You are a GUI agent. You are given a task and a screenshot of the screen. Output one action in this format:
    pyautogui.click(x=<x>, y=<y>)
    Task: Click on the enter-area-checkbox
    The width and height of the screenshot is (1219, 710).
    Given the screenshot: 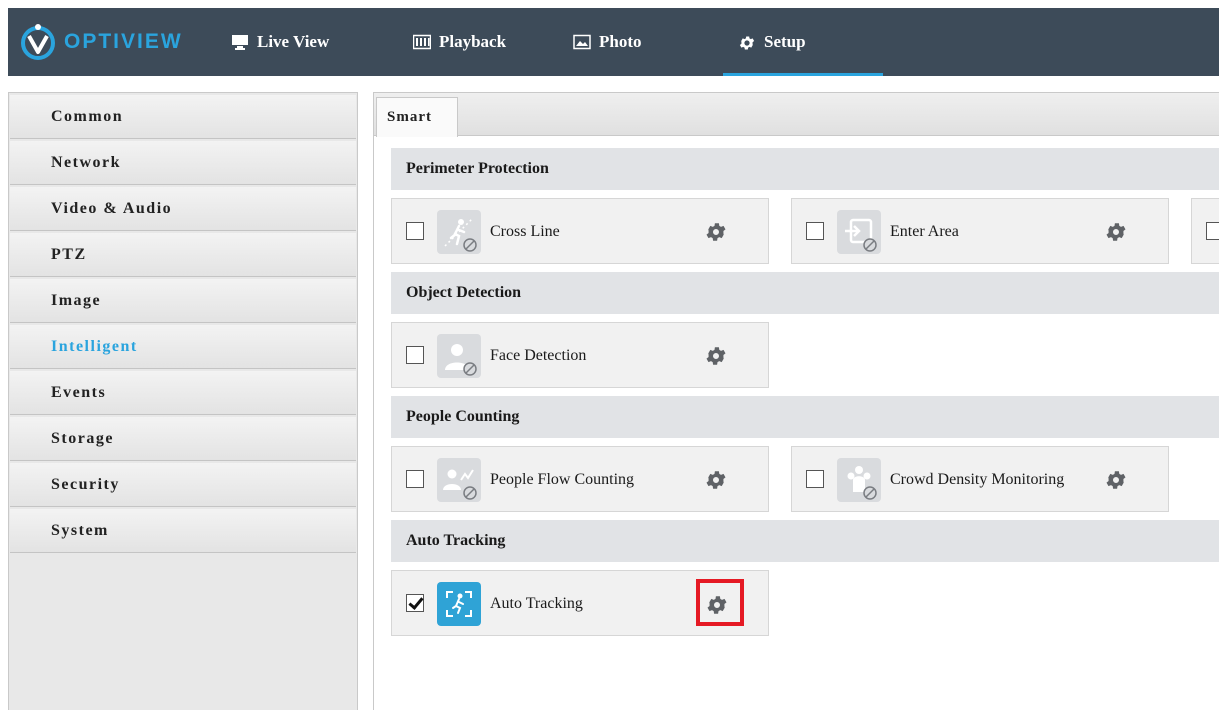 What is the action you would take?
    pyautogui.click(x=815, y=231)
    